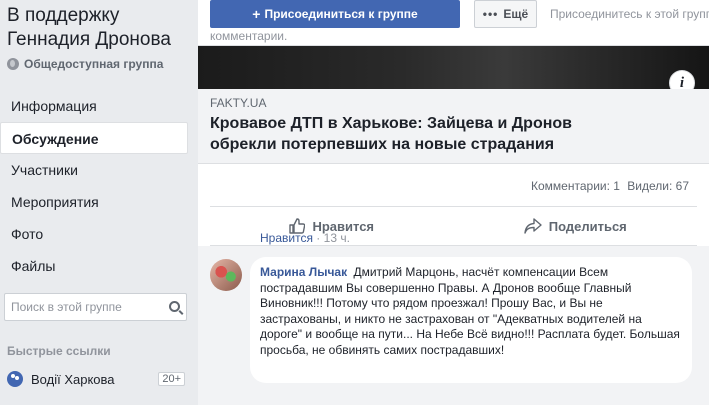 This screenshot has height=405, width=709. Describe the element at coordinates (286, 238) in the screenshot. I see `comment-like-link: Нравится` at that location.